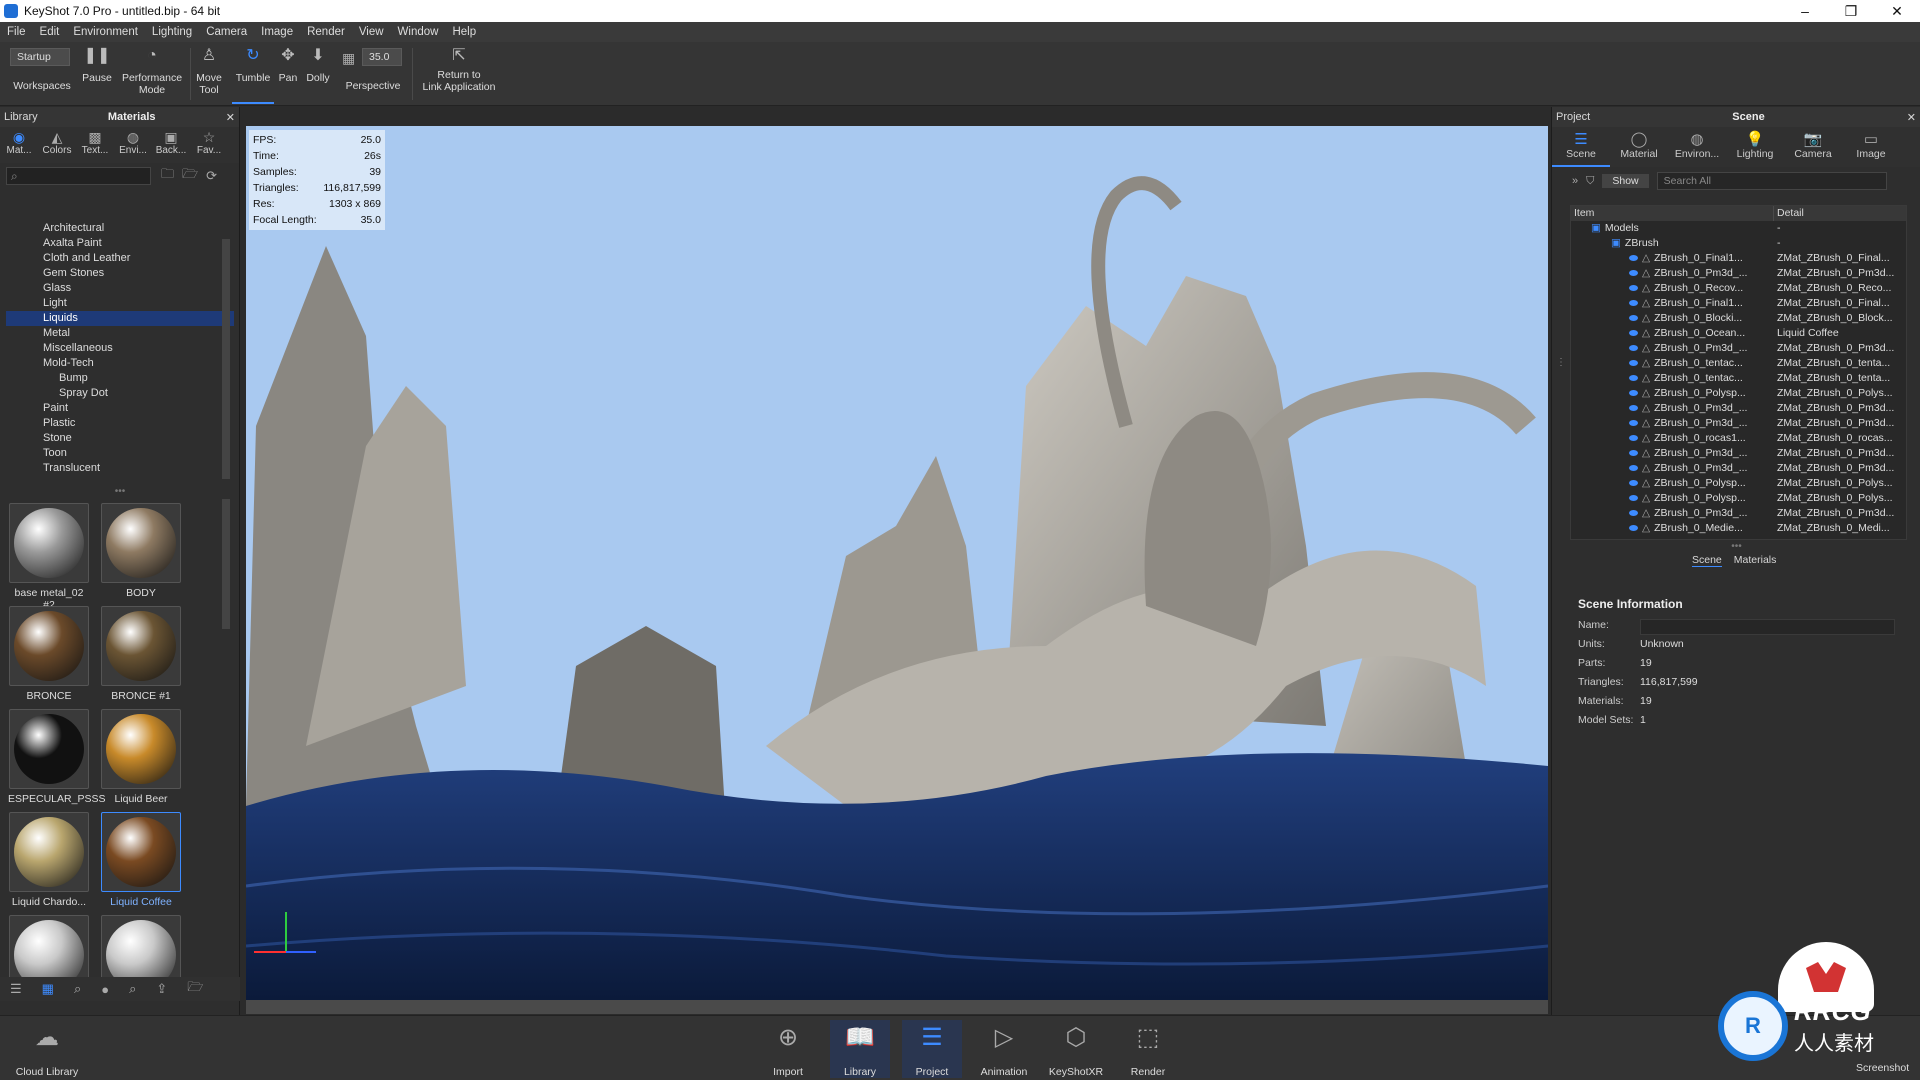 The image size is (1920, 1080). Describe the element at coordinates (226, 359) in the screenshot. I see `tree-scrollbar` at that location.